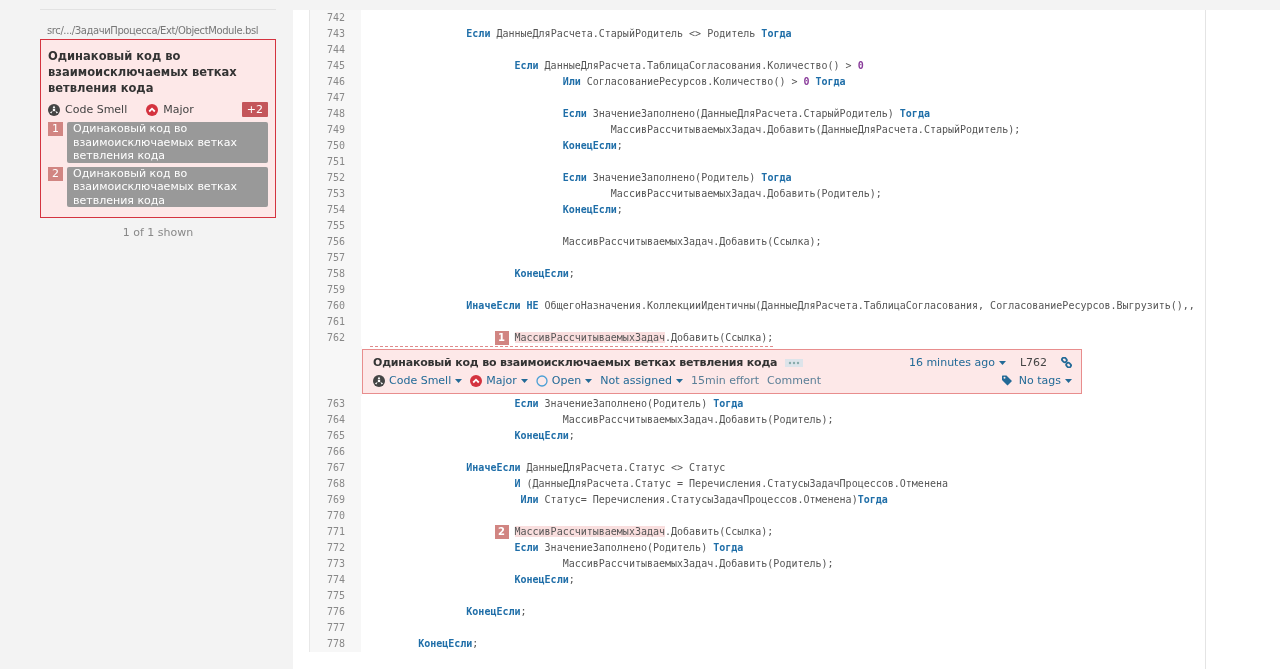  What do you see at coordinates (335, 580) in the screenshot?
I see `line-number: 774` at bounding box center [335, 580].